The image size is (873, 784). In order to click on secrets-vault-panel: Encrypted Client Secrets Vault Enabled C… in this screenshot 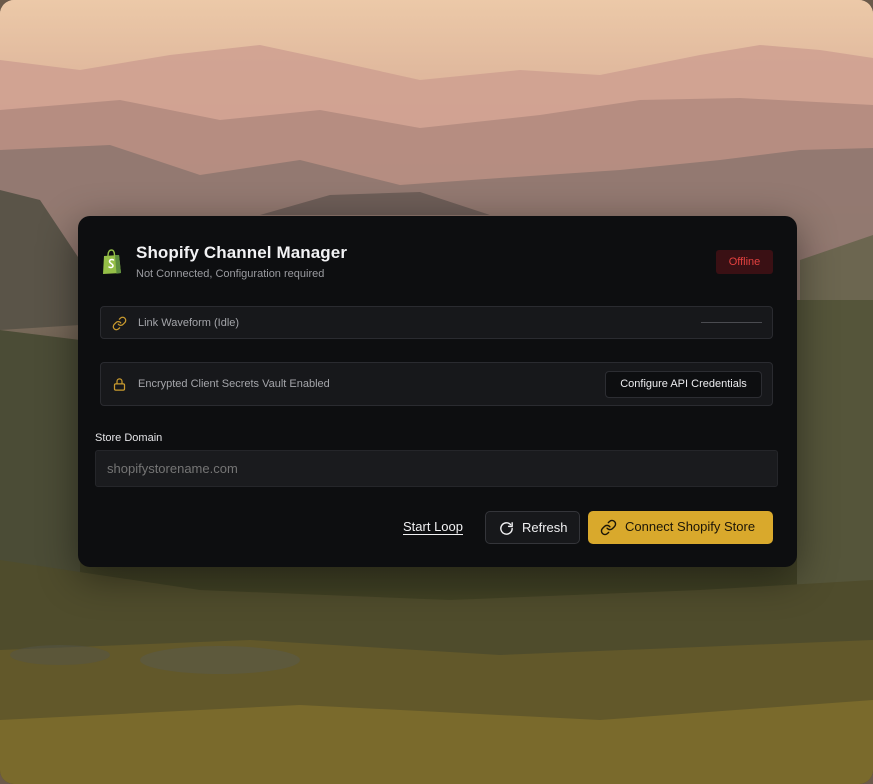, I will do `click(436, 384)`.